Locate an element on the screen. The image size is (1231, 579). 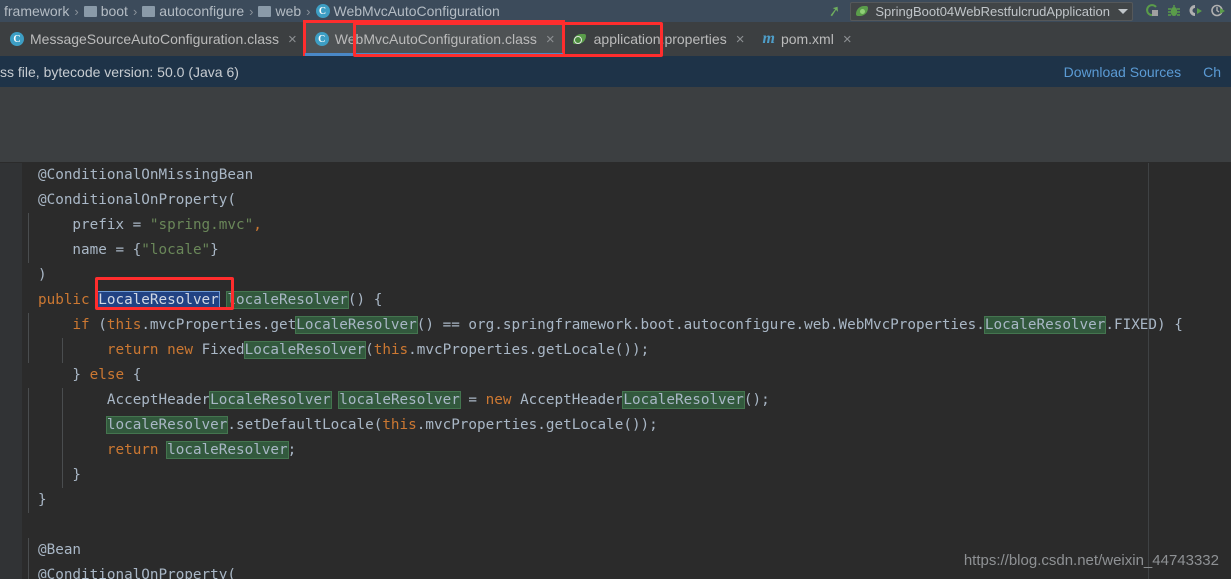
code-token: public is located at coordinates (68, 300).